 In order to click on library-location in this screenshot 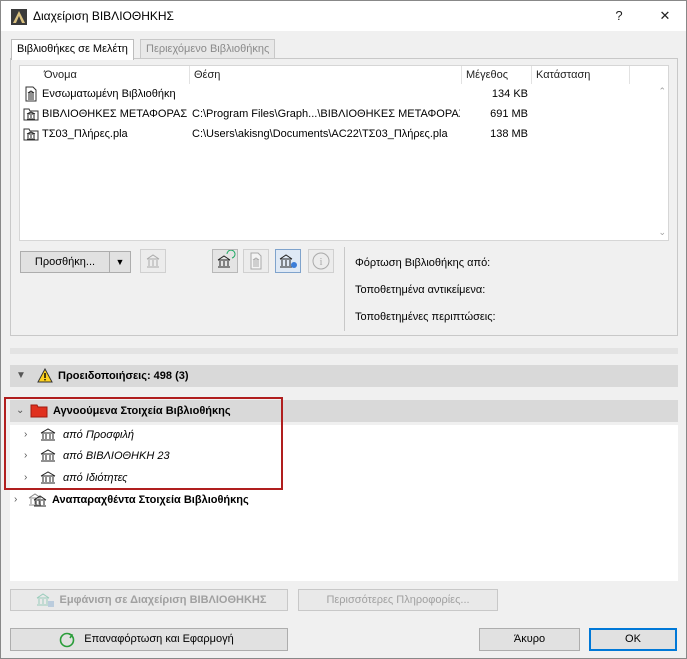, I will do `click(326, 94)`.